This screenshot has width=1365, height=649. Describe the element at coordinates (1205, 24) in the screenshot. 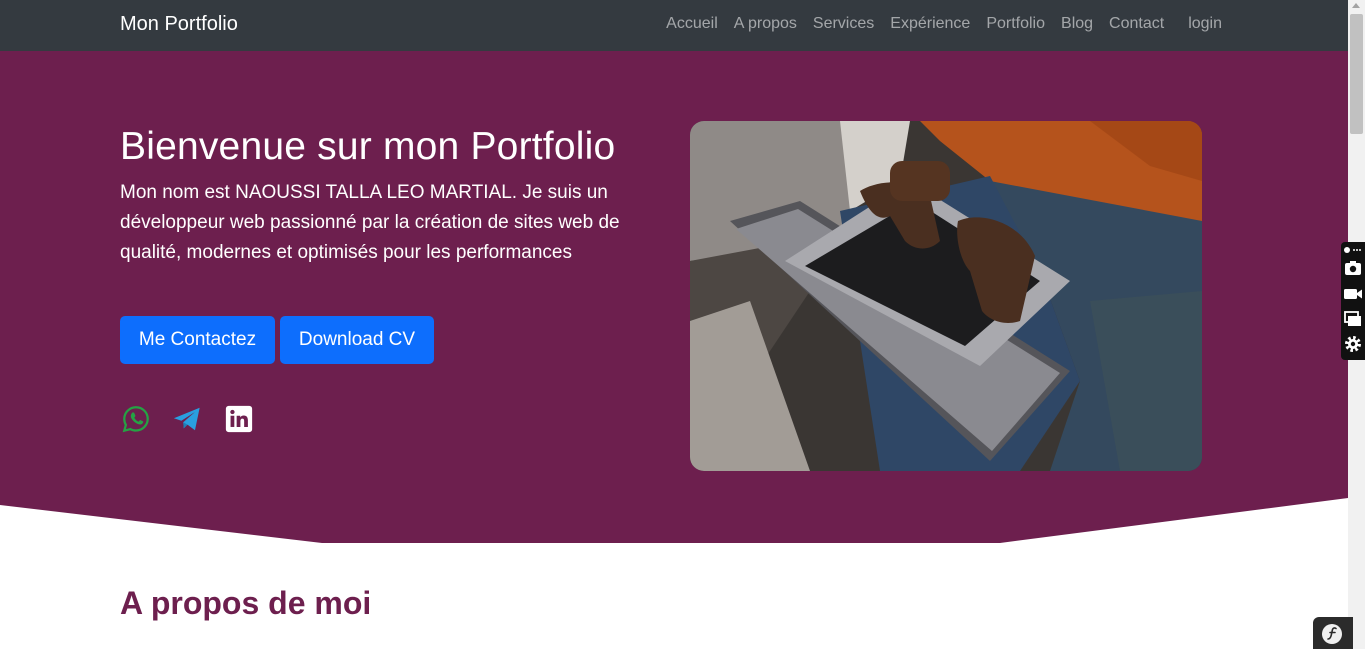

I see `nav-link-login: login` at that location.